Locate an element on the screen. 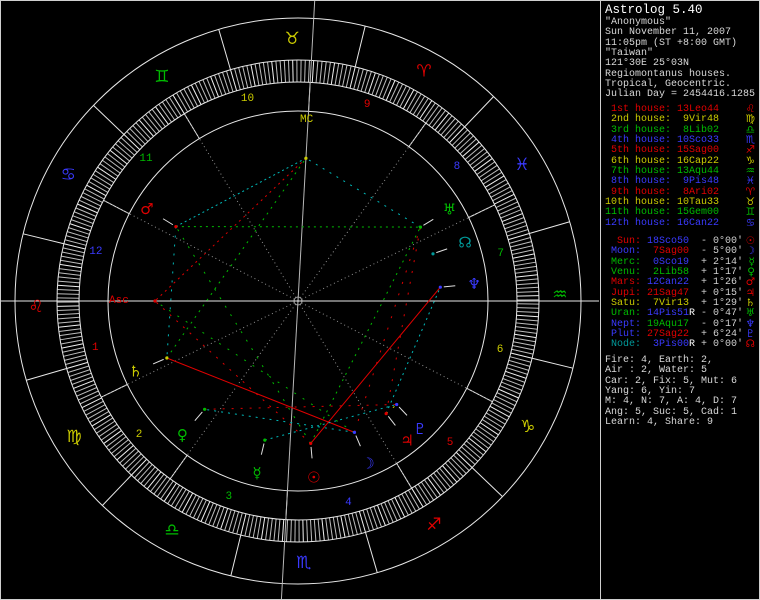 The width and height of the screenshot is (760, 600). aspect-line-moon-uranus is located at coordinates (387, 329).